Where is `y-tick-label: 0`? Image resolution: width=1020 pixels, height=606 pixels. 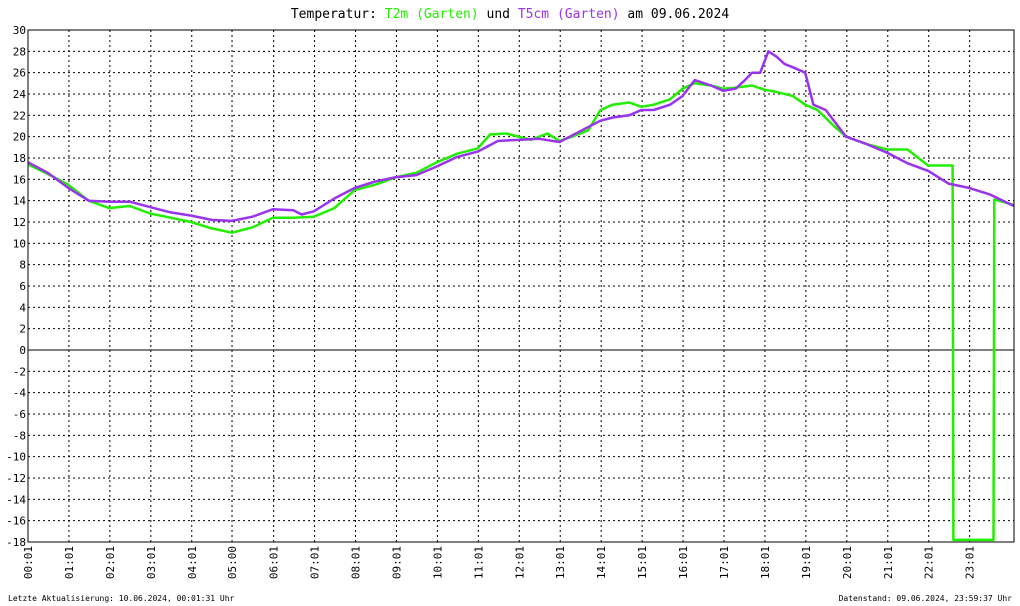
y-tick-label: 0 is located at coordinates (22, 350).